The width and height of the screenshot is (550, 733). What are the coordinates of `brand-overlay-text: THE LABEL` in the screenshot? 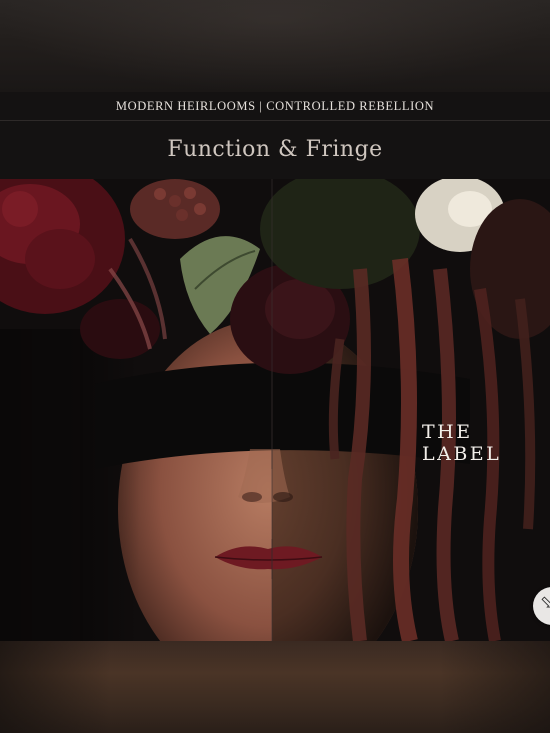 It's located at (462, 443).